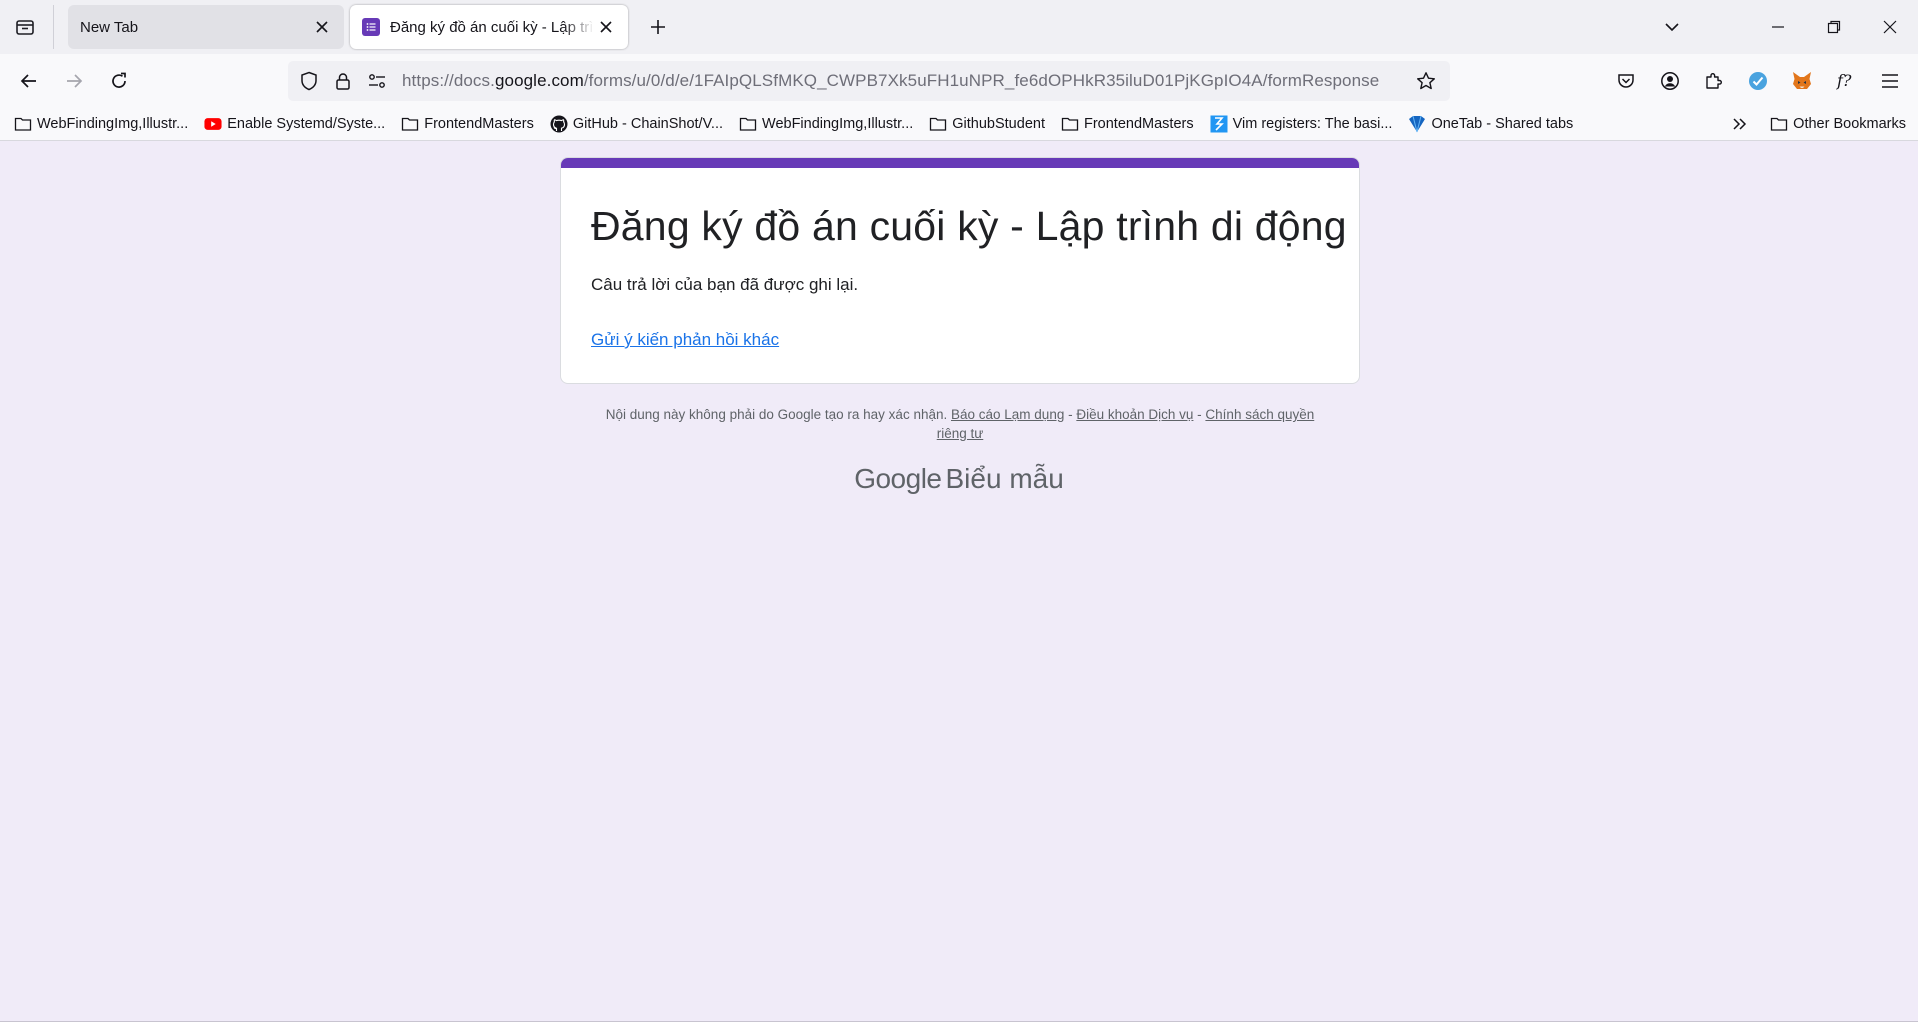  Describe the element at coordinates (1007, 414) in the screenshot. I see `report-abuse-link: Báo cáo Lạm dụng` at that location.